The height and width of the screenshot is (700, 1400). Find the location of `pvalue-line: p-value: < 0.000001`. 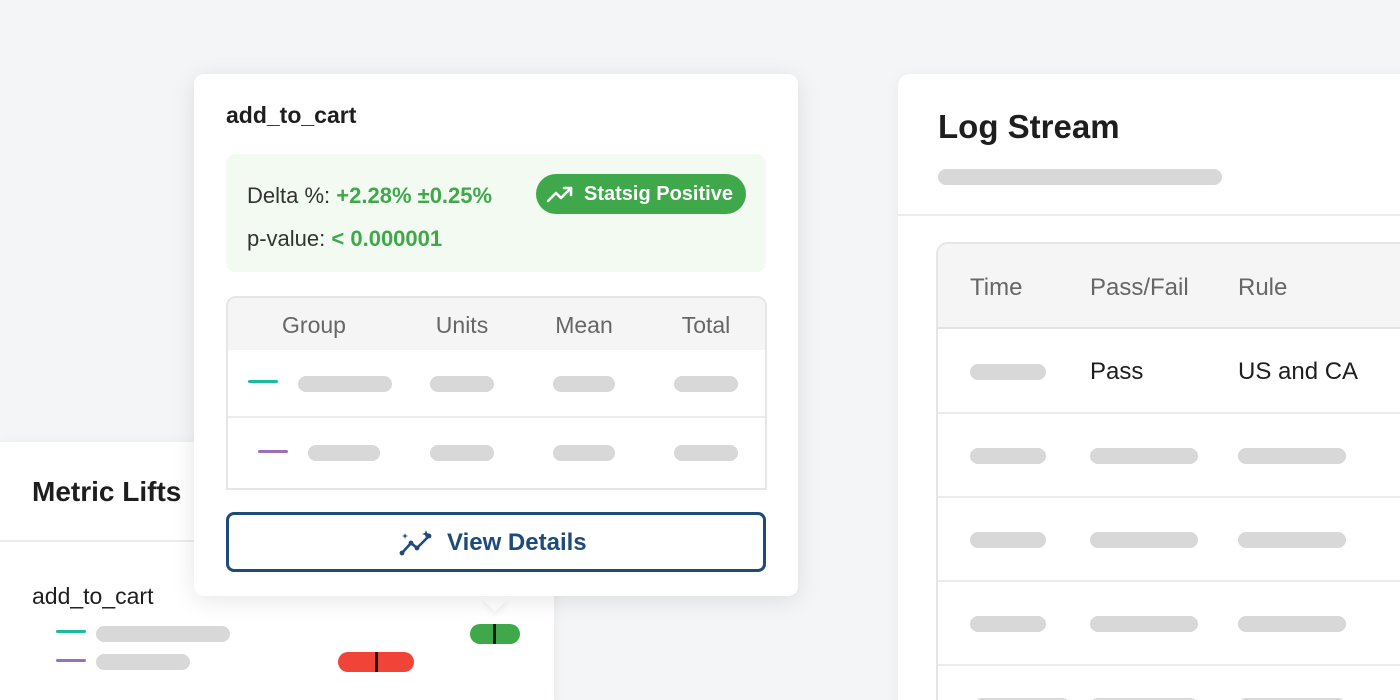

pvalue-line: p-value: < 0.000001 is located at coordinates (344, 239).